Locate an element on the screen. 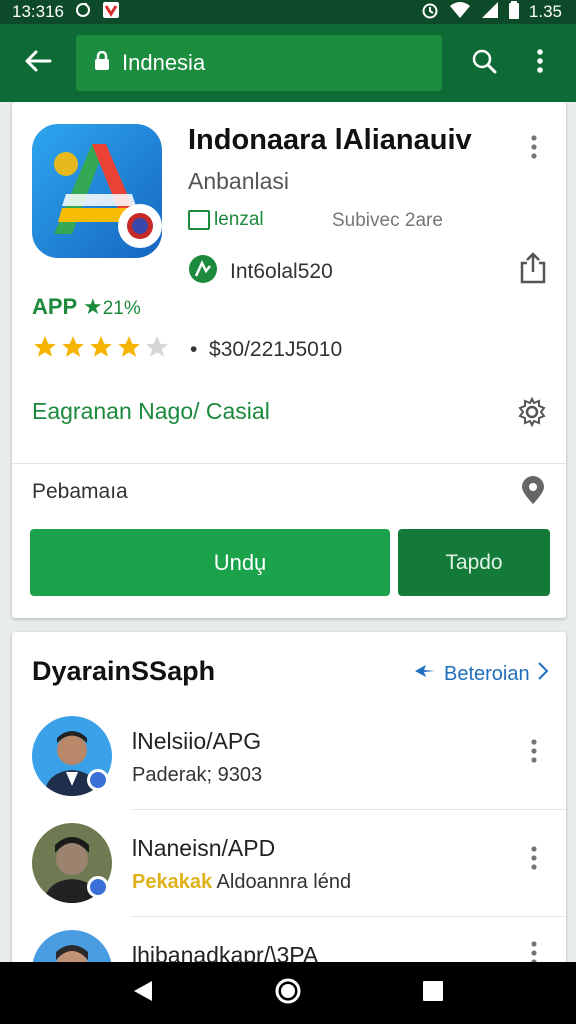  app-rank: APP ★21% is located at coordinates (86, 307).